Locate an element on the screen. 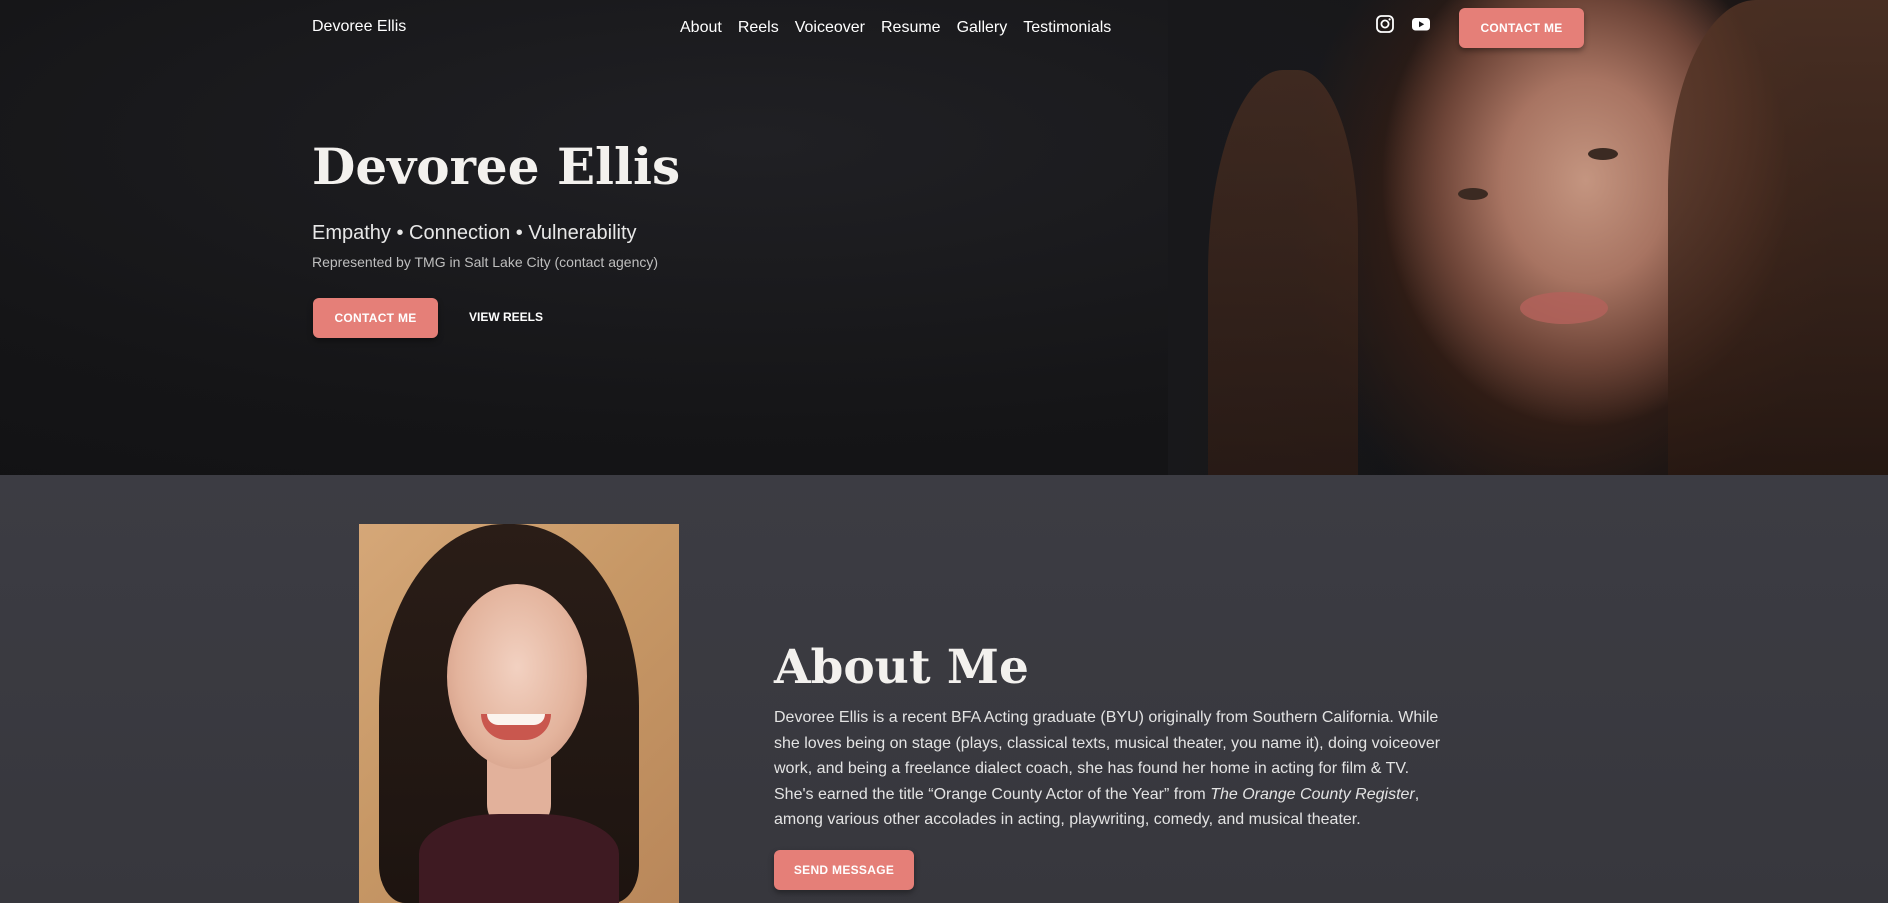 This screenshot has width=1888, height=903. eye-right is located at coordinates (1603, 154).